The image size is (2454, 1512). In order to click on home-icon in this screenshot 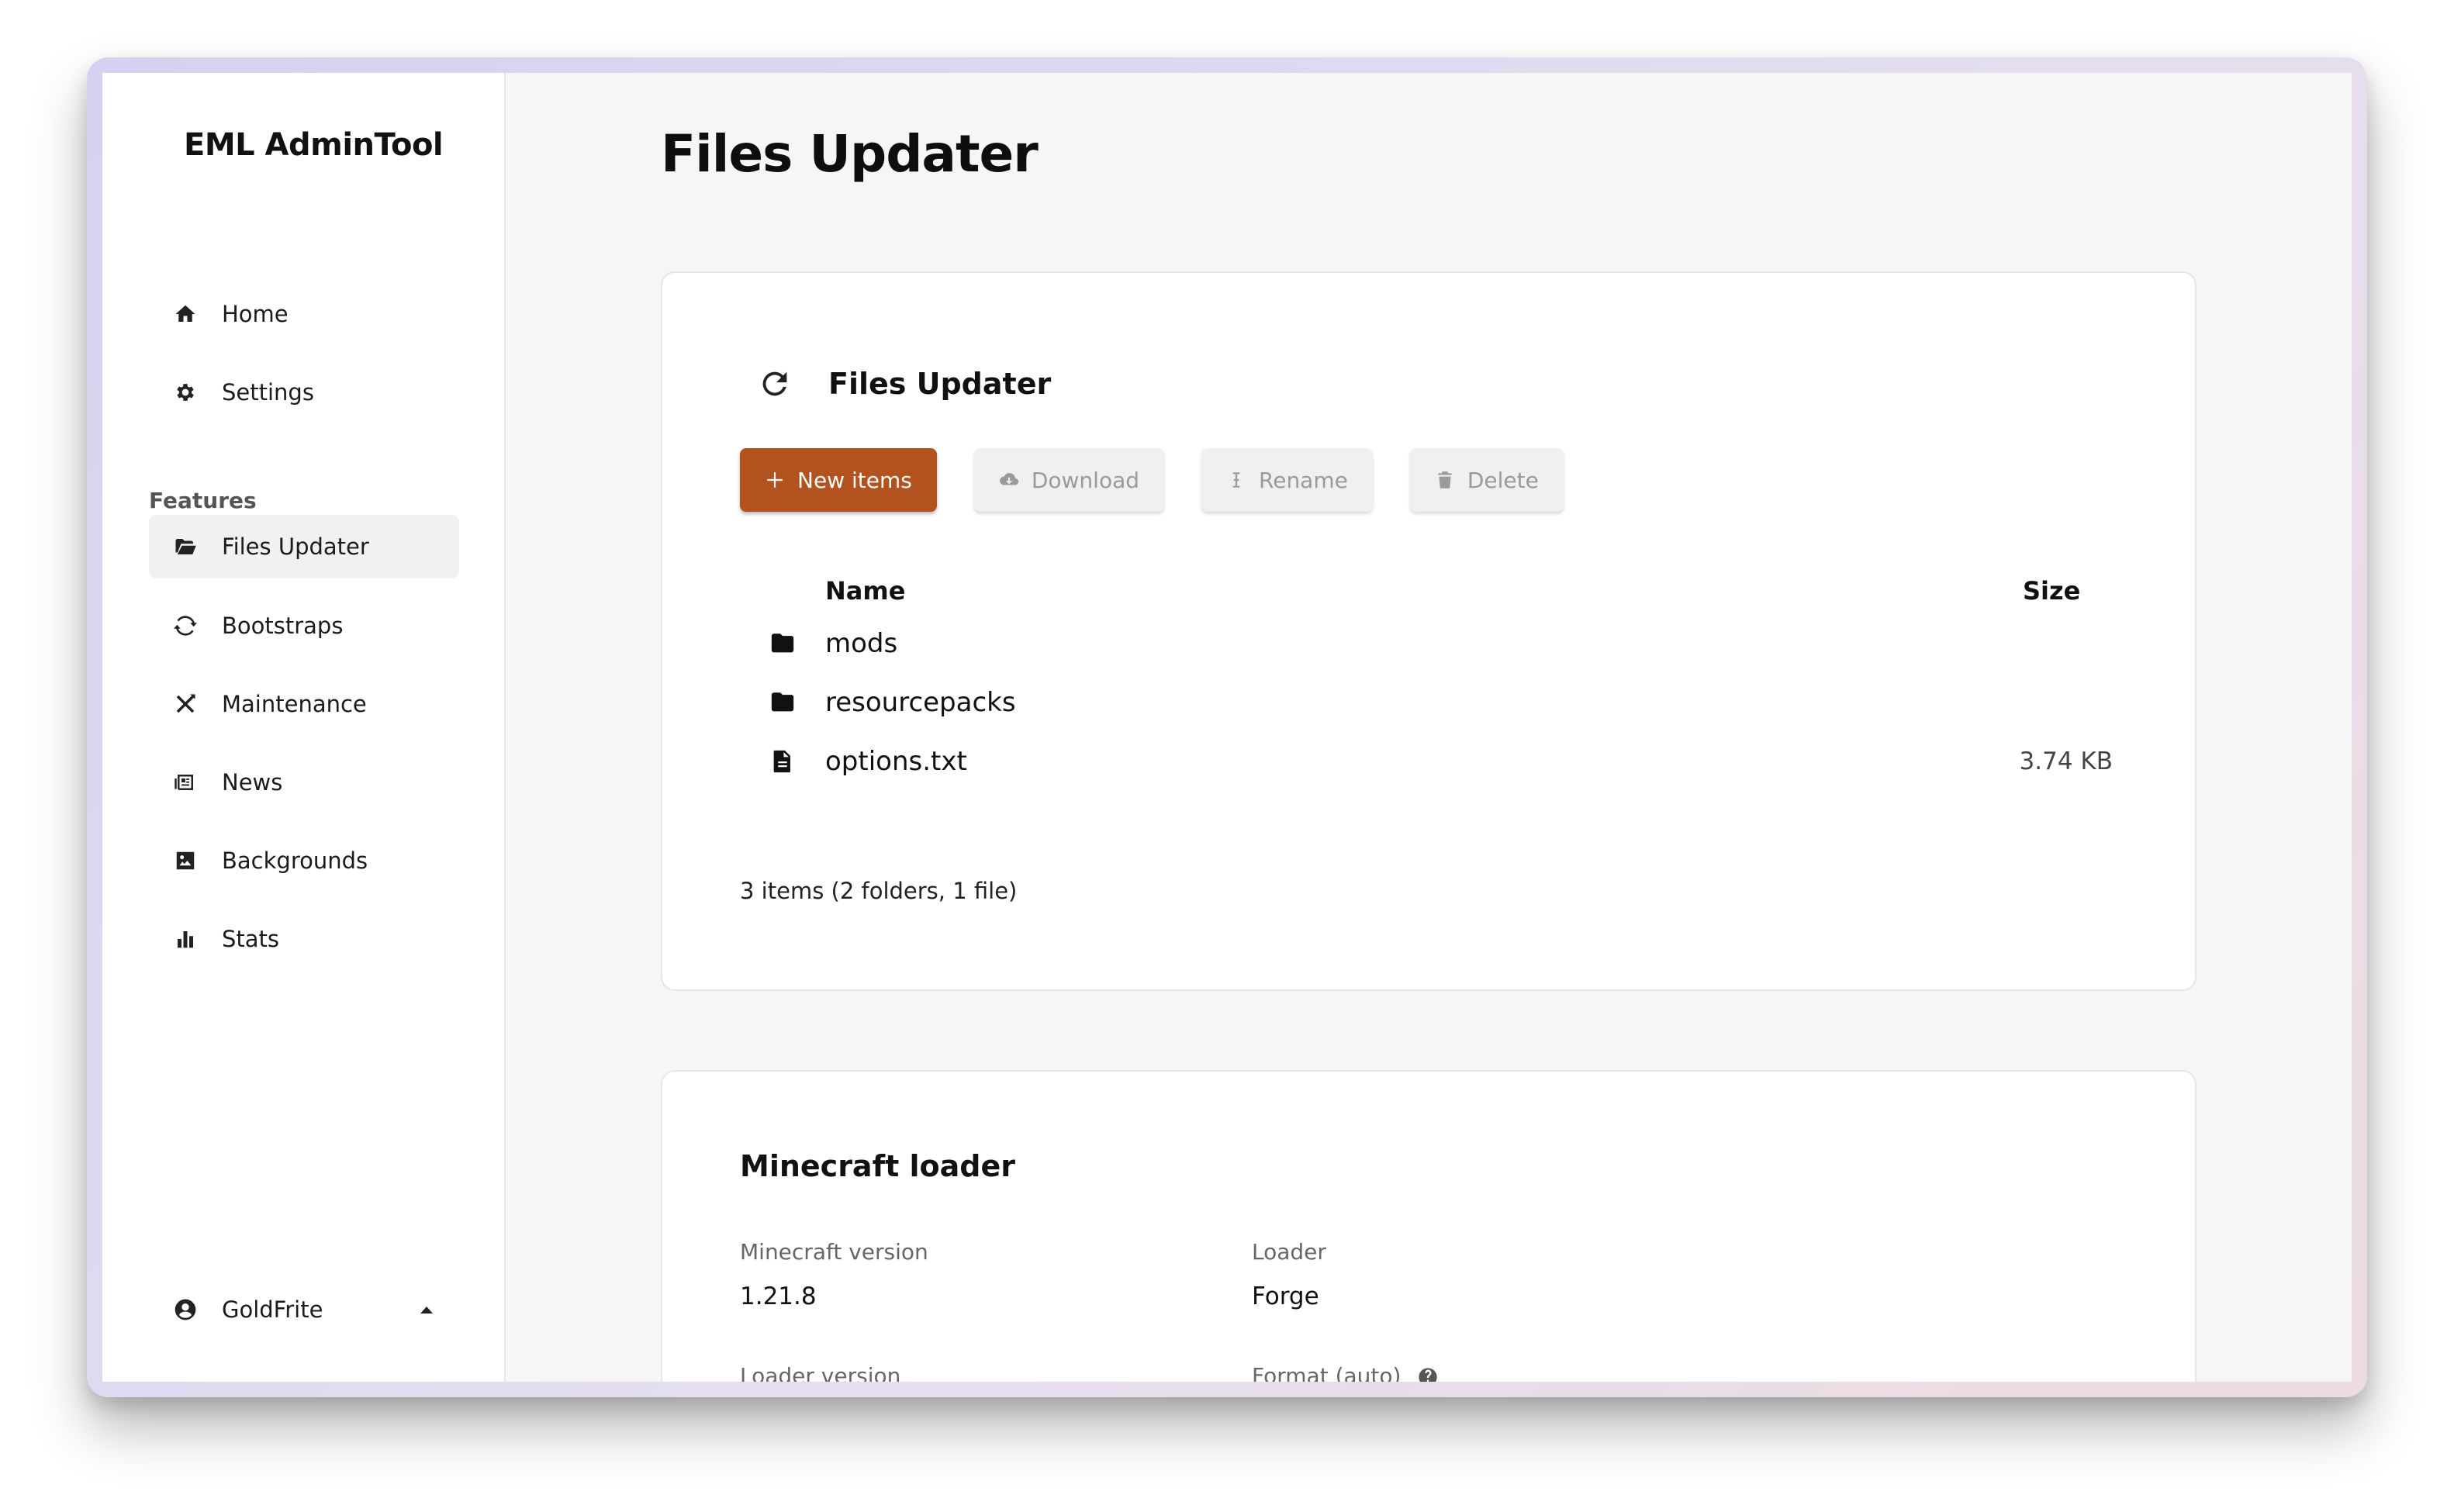, I will do `click(185, 314)`.